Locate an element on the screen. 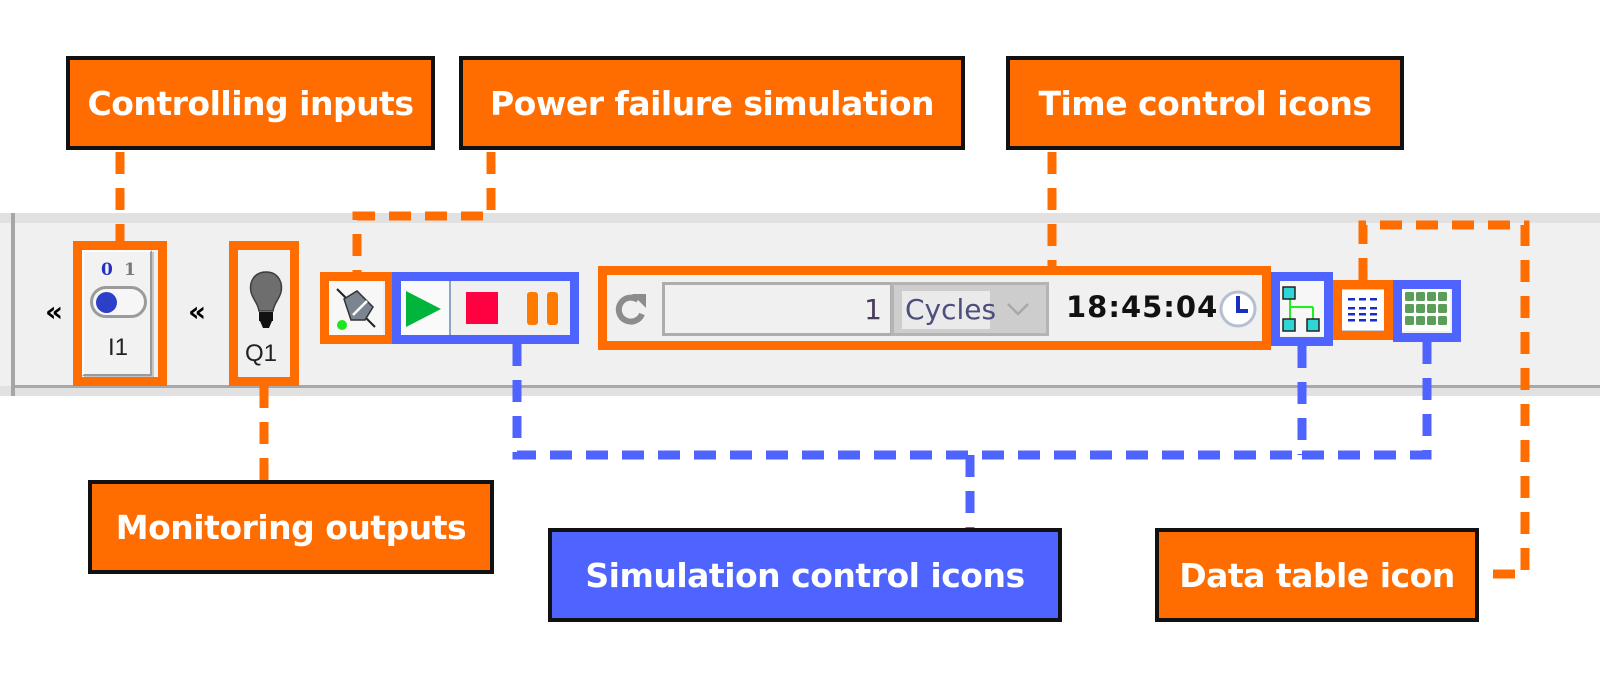 The image size is (1600, 687). controlling-inputs-highlight is located at coordinates (120, 313).